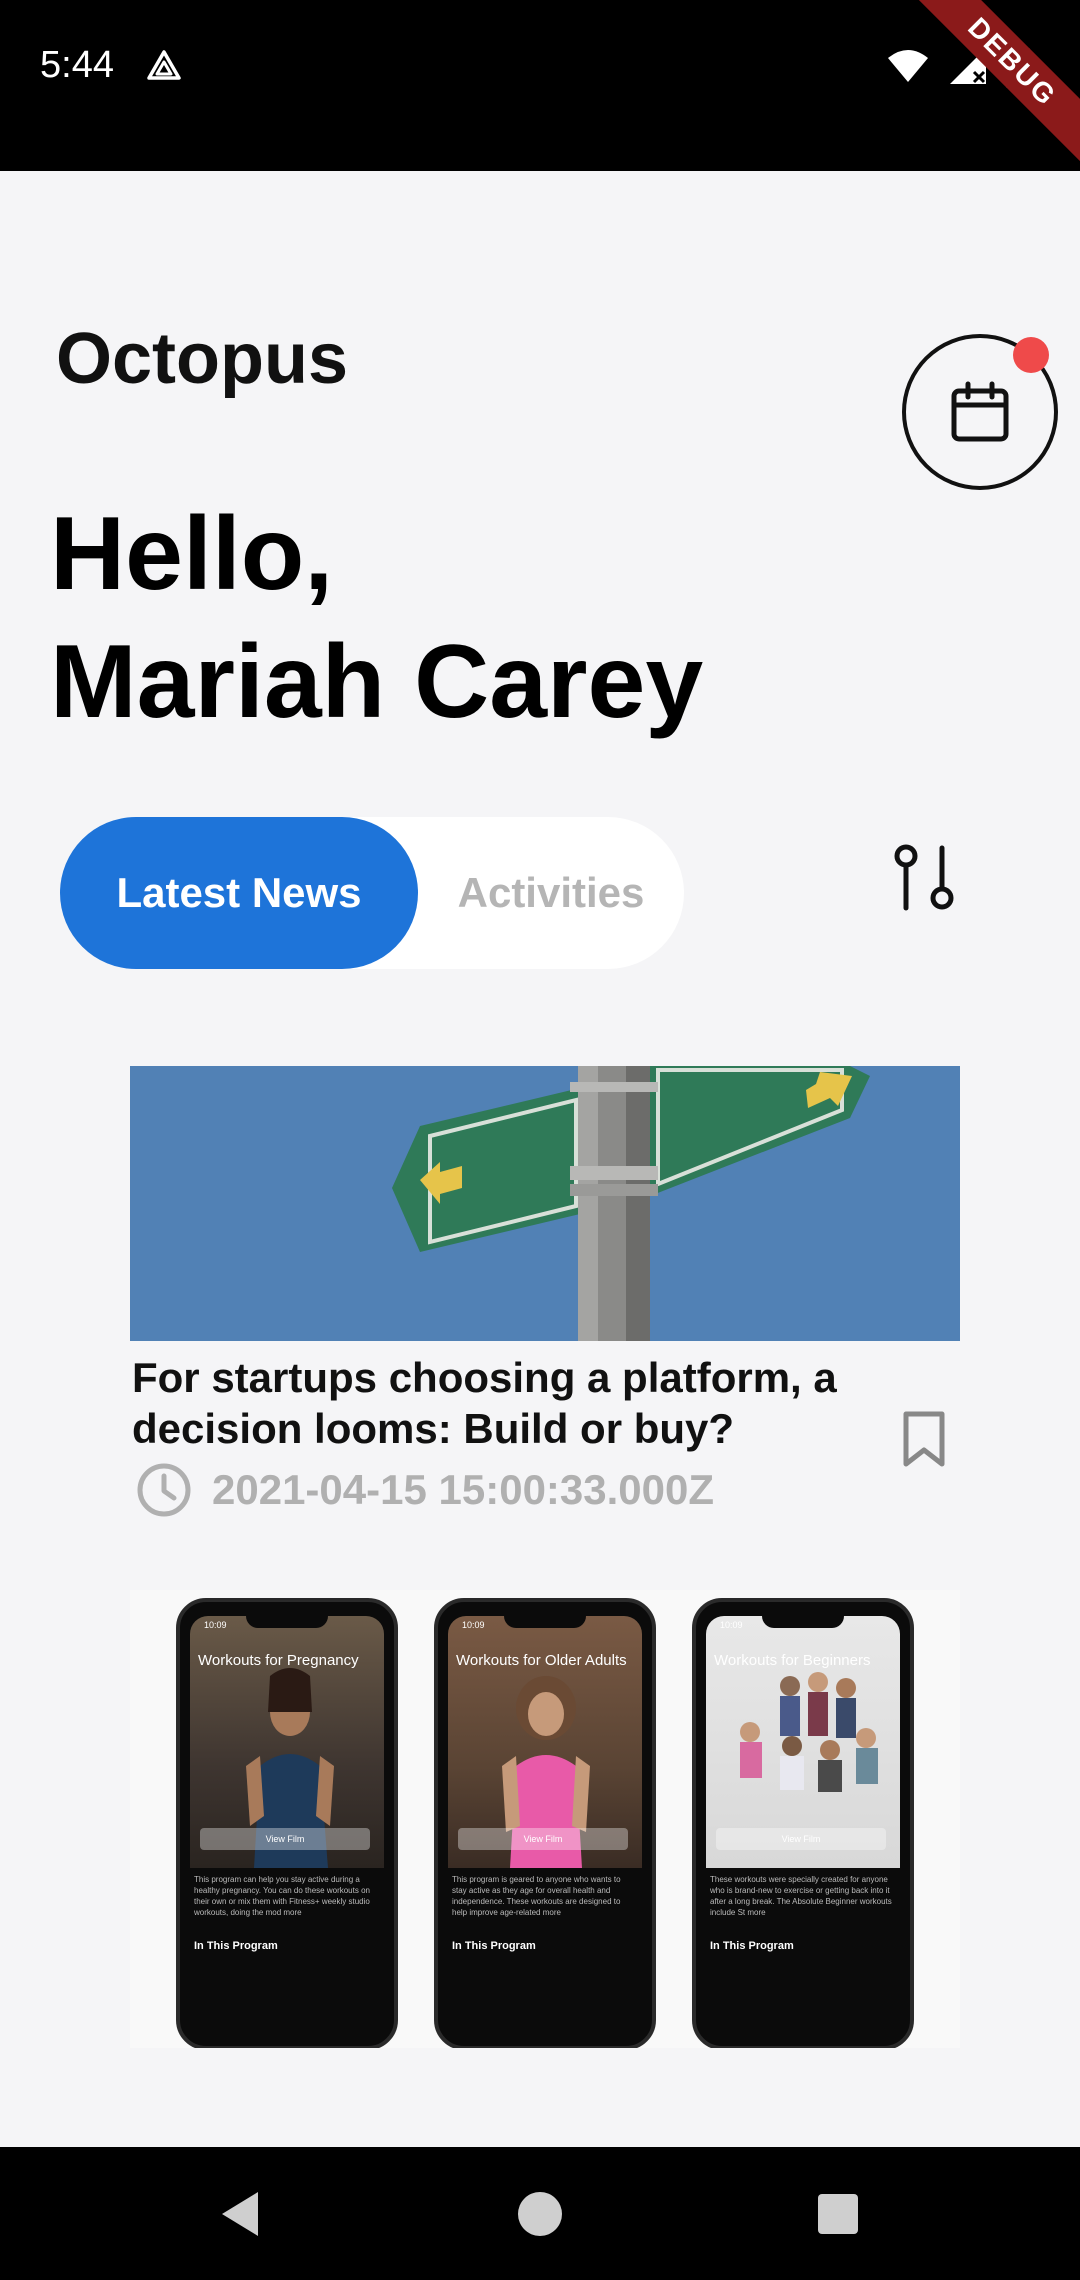  Describe the element at coordinates (192, 554) in the screenshot. I see `greeting-line-1: Hello,` at that location.